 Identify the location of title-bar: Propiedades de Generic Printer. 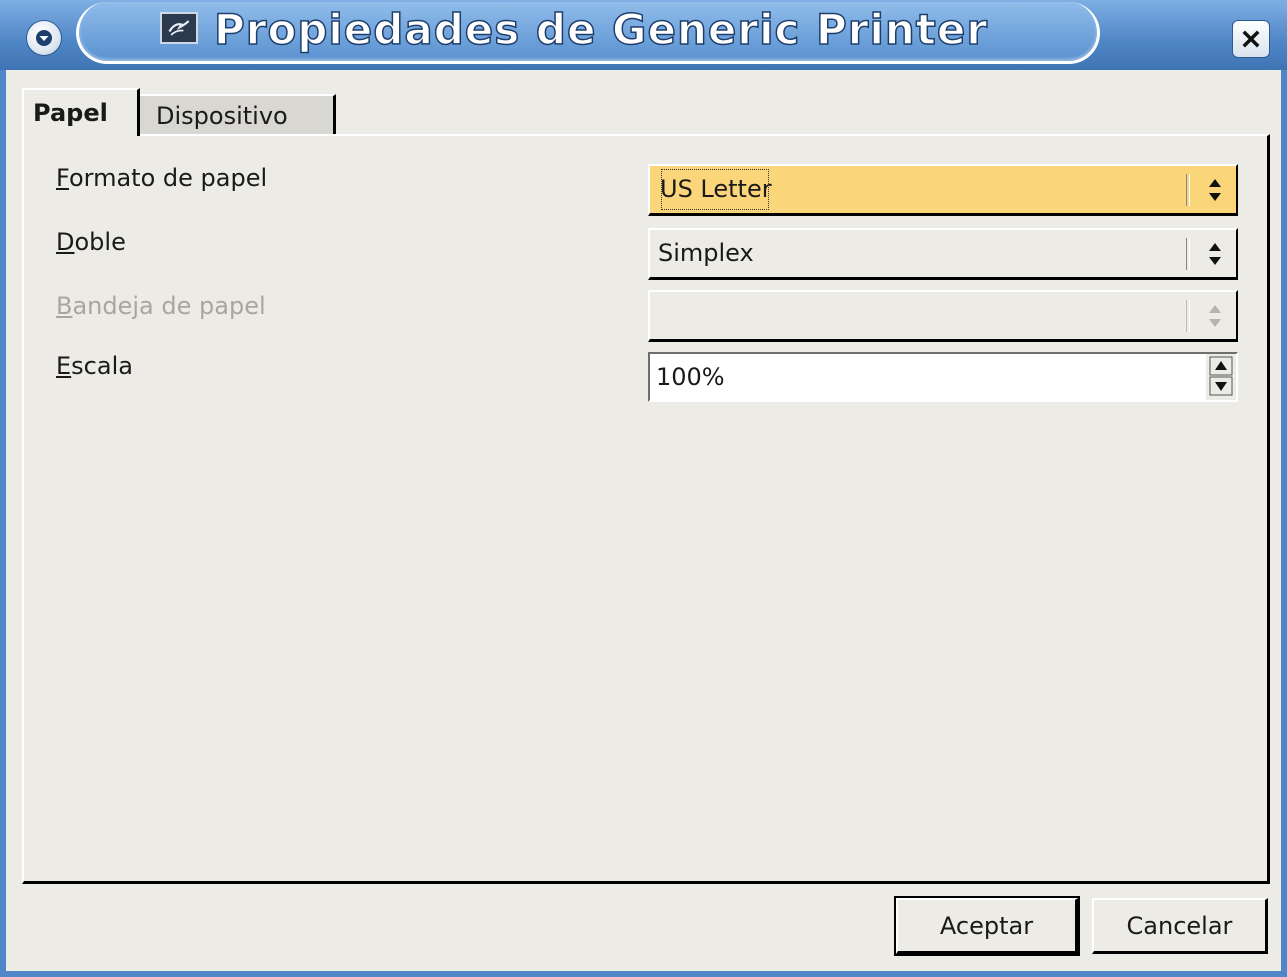
(643, 35).